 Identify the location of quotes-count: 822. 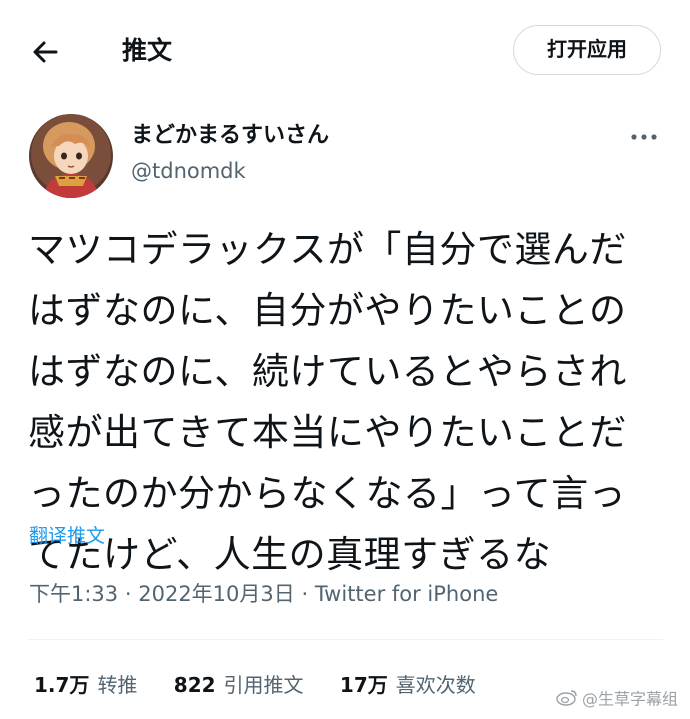
(194, 685).